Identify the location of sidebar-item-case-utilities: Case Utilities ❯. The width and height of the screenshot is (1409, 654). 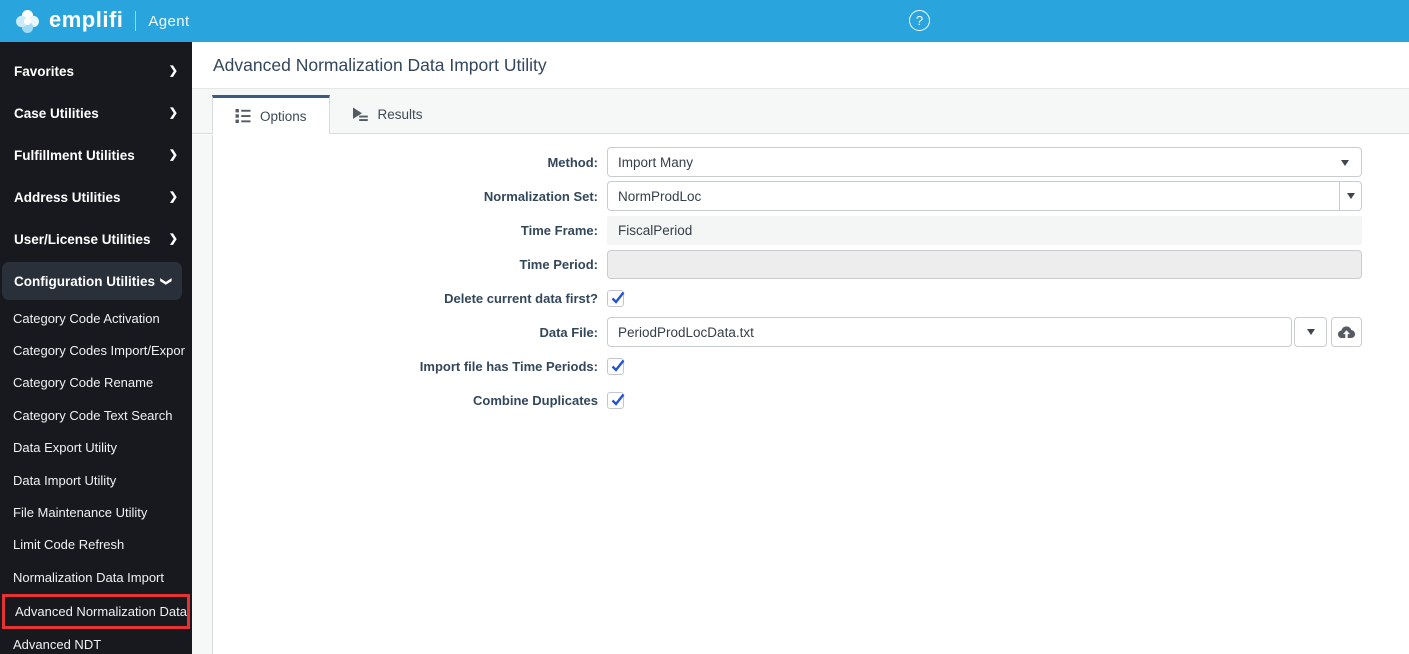
(96, 113).